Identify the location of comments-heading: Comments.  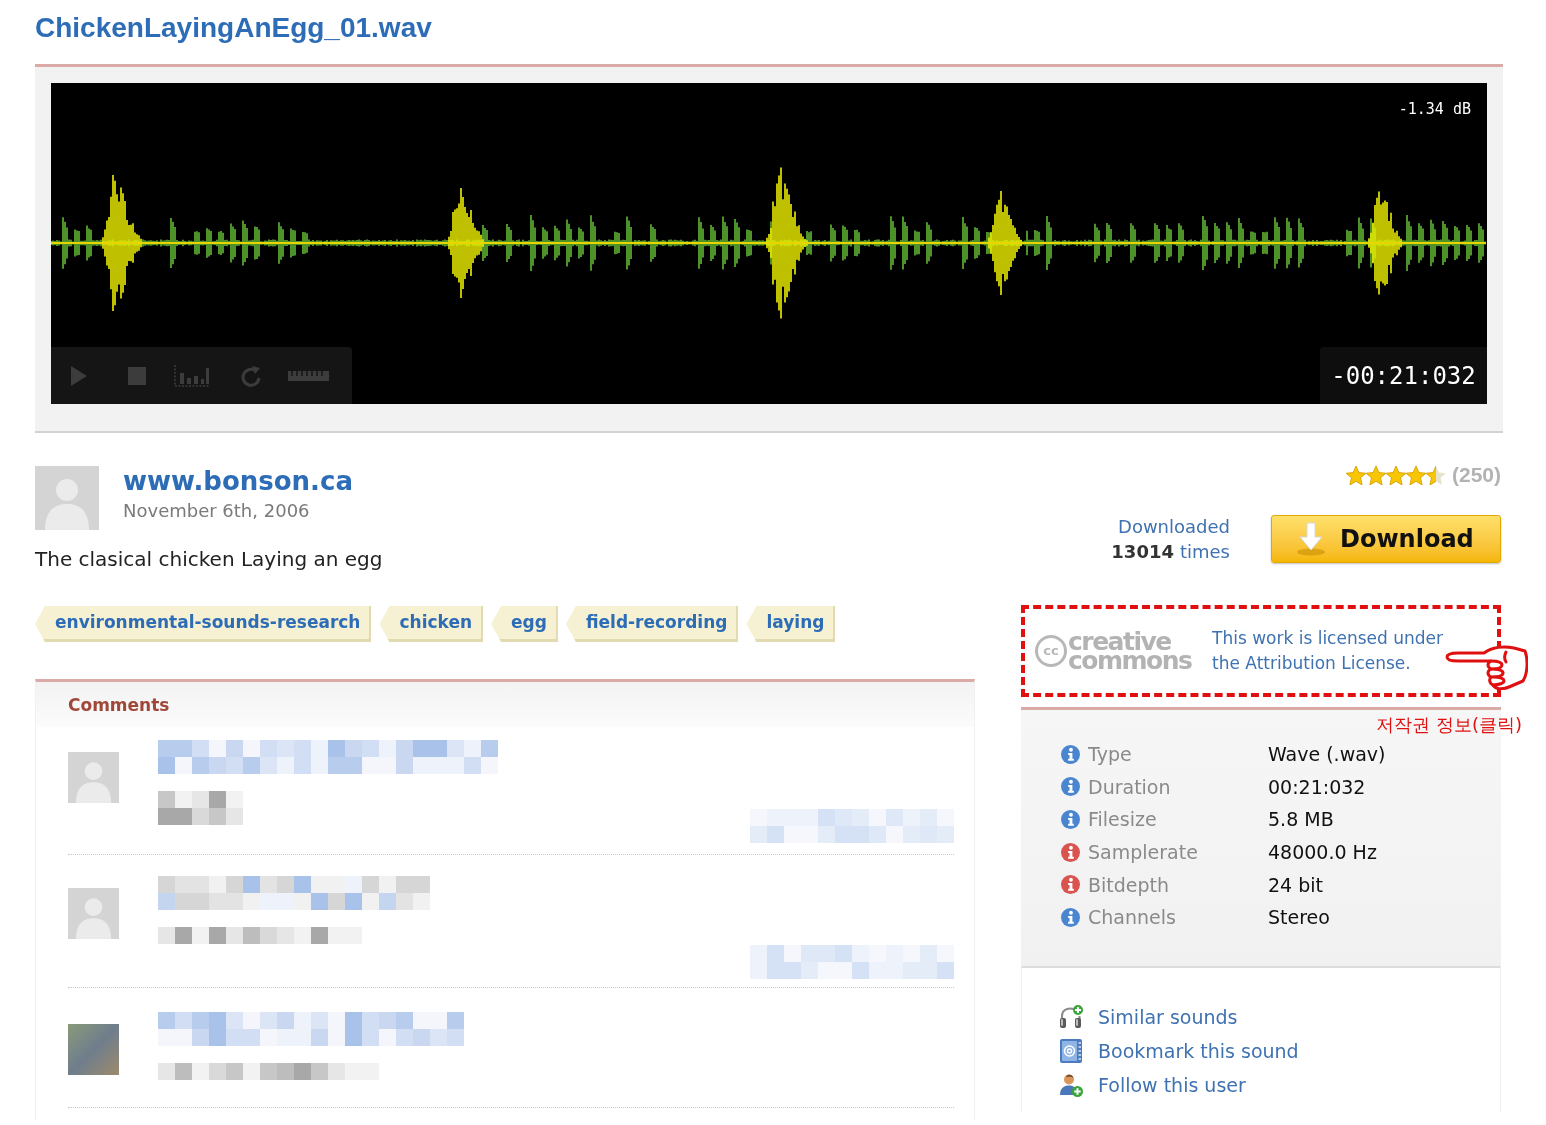
(119, 704).